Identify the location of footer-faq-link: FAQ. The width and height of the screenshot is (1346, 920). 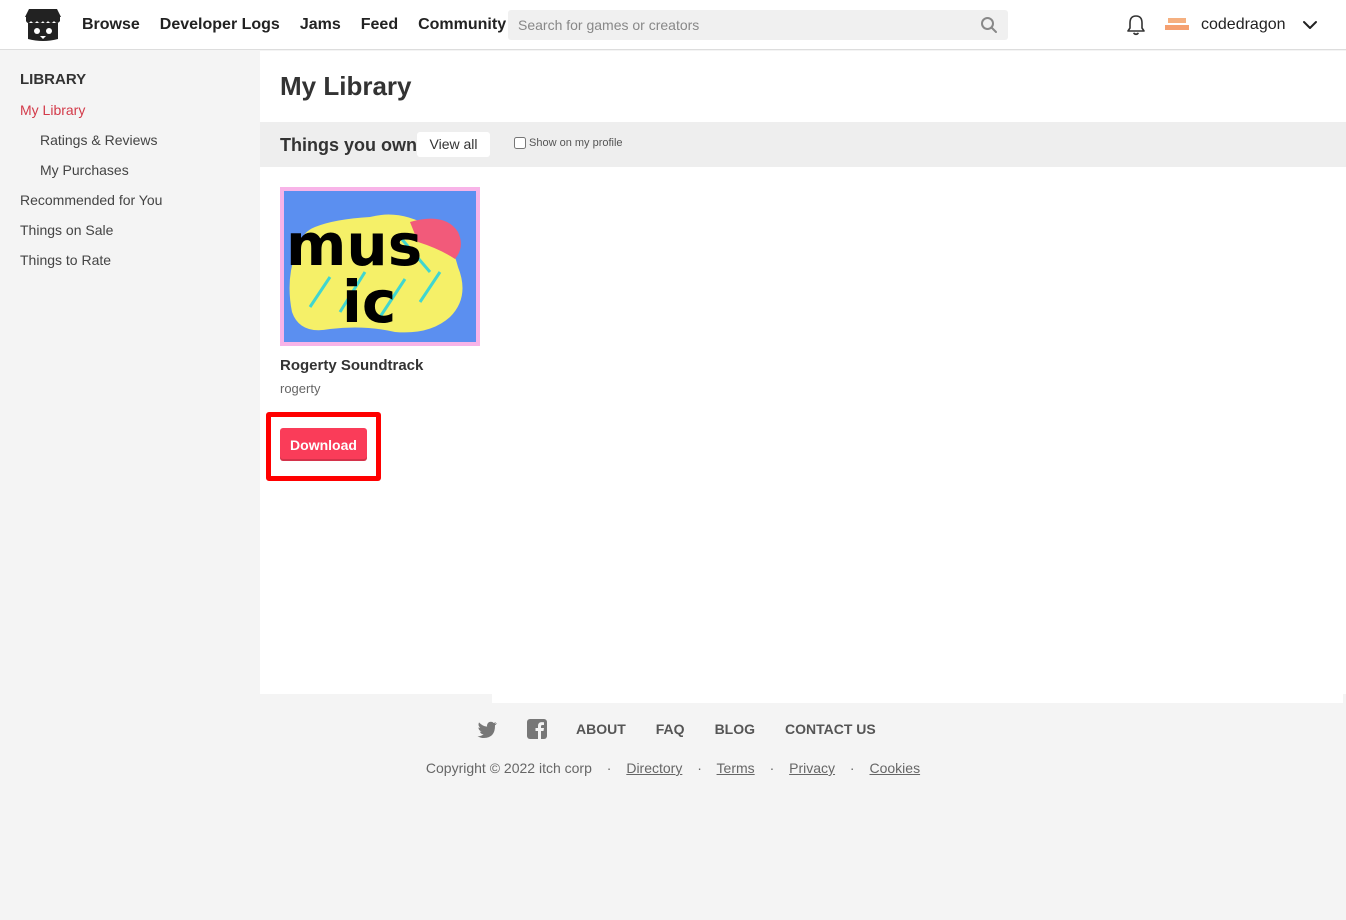
(670, 729).